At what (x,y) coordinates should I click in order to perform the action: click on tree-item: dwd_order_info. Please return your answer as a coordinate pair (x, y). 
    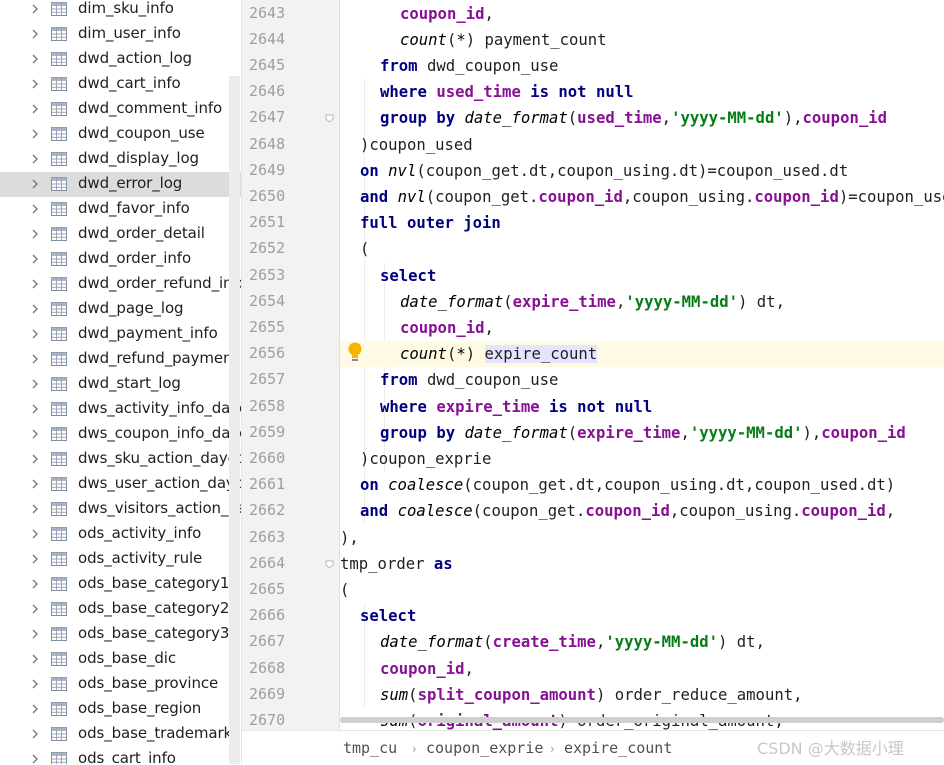
    Looking at the image, I should click on (120, 259).